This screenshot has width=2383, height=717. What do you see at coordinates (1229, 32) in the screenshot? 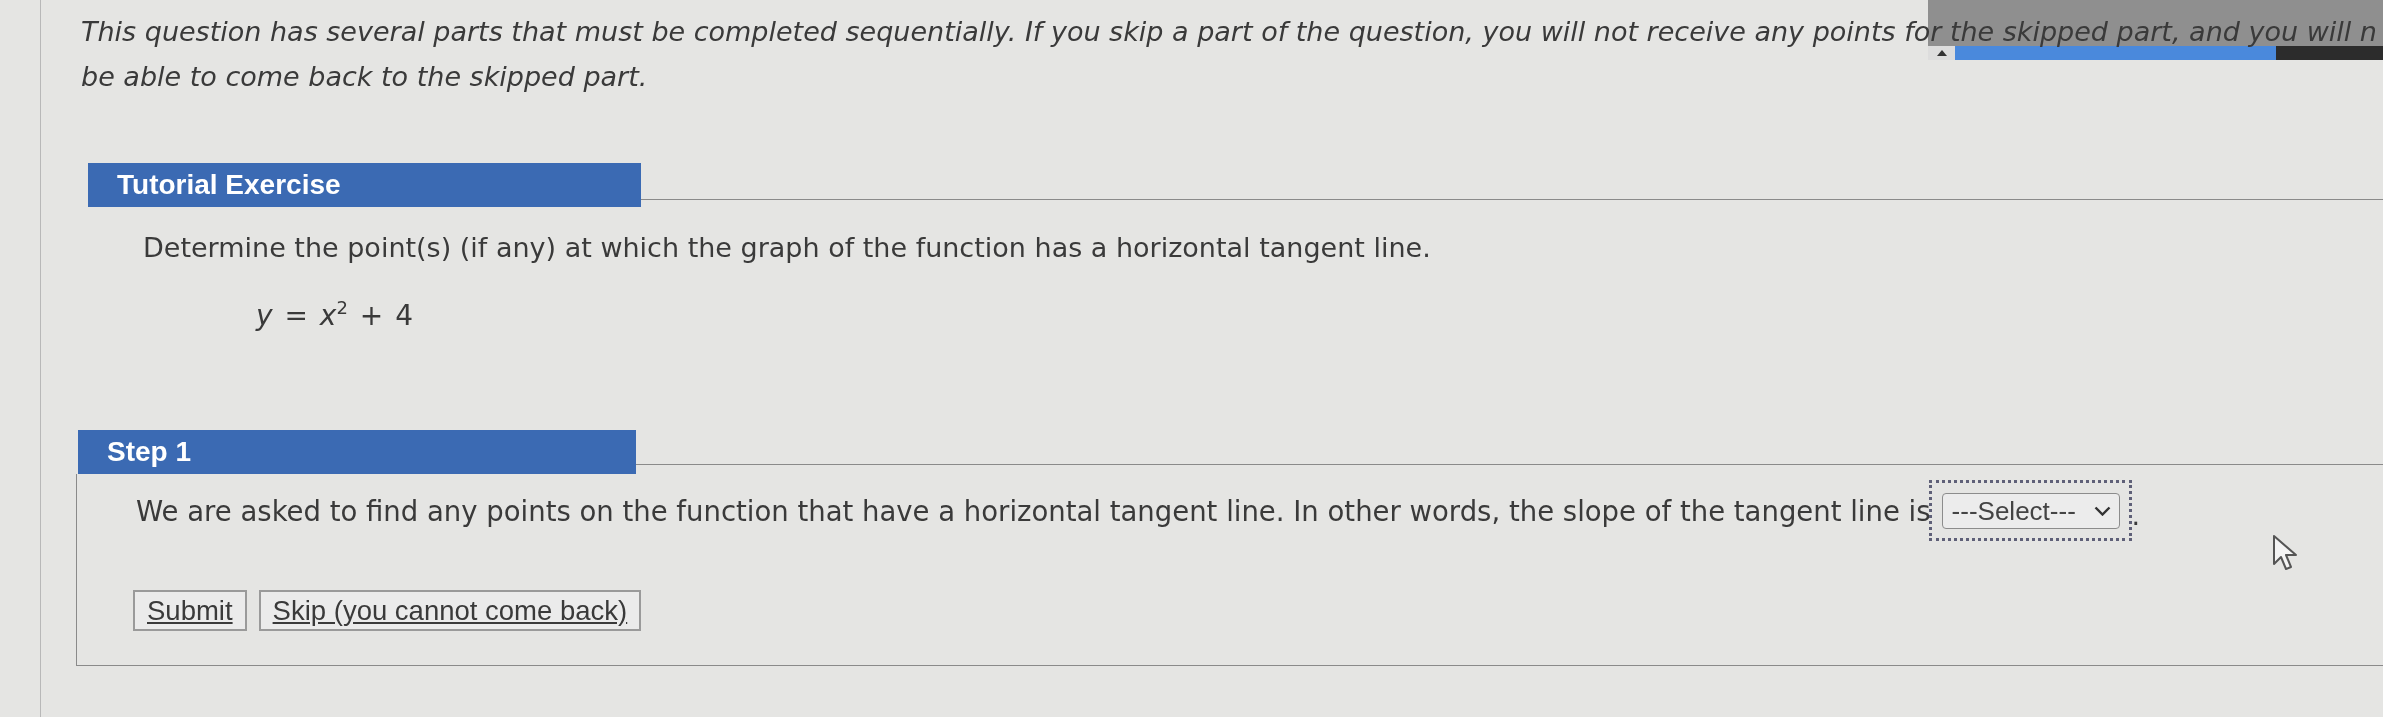
I see `notice-text: This question has several parts that must be completed sequentially. If you skip a part of the question, you will not receive any points for the skipped part, and you will n` at bounding box center [1229, 32].